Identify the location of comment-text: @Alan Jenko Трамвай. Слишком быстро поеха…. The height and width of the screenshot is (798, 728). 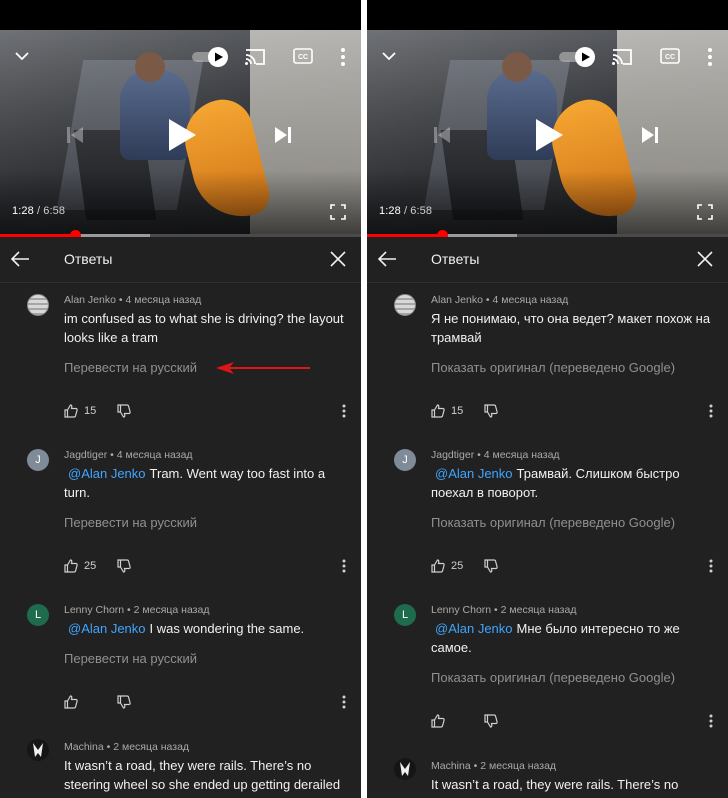
(573, 483).